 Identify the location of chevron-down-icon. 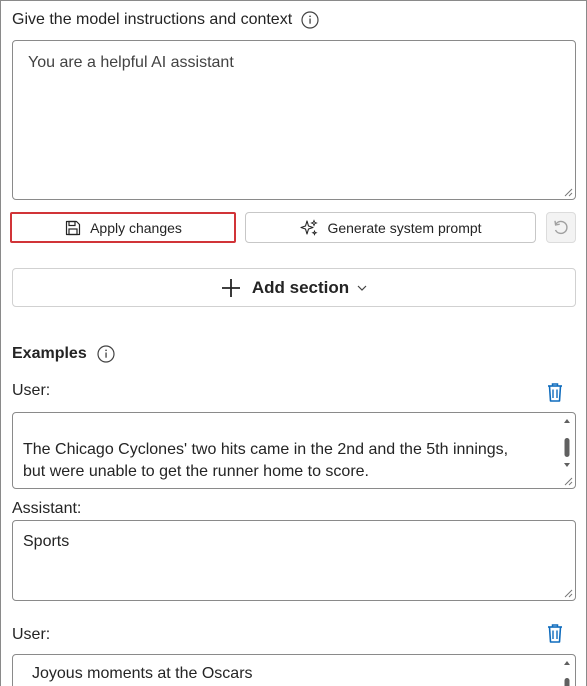
(362, 288).